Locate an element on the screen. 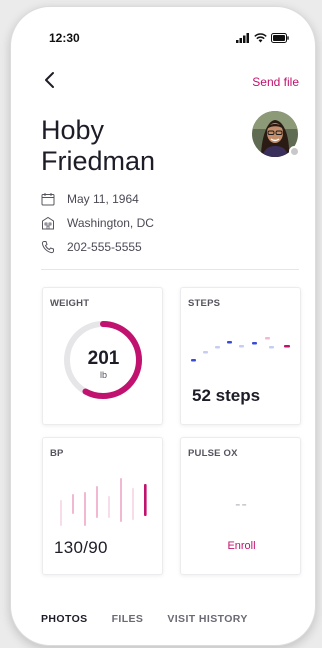 This screenshot has height=648, width=322. steps-card: STEPS 52 steps is located at coordinates (240, 356).